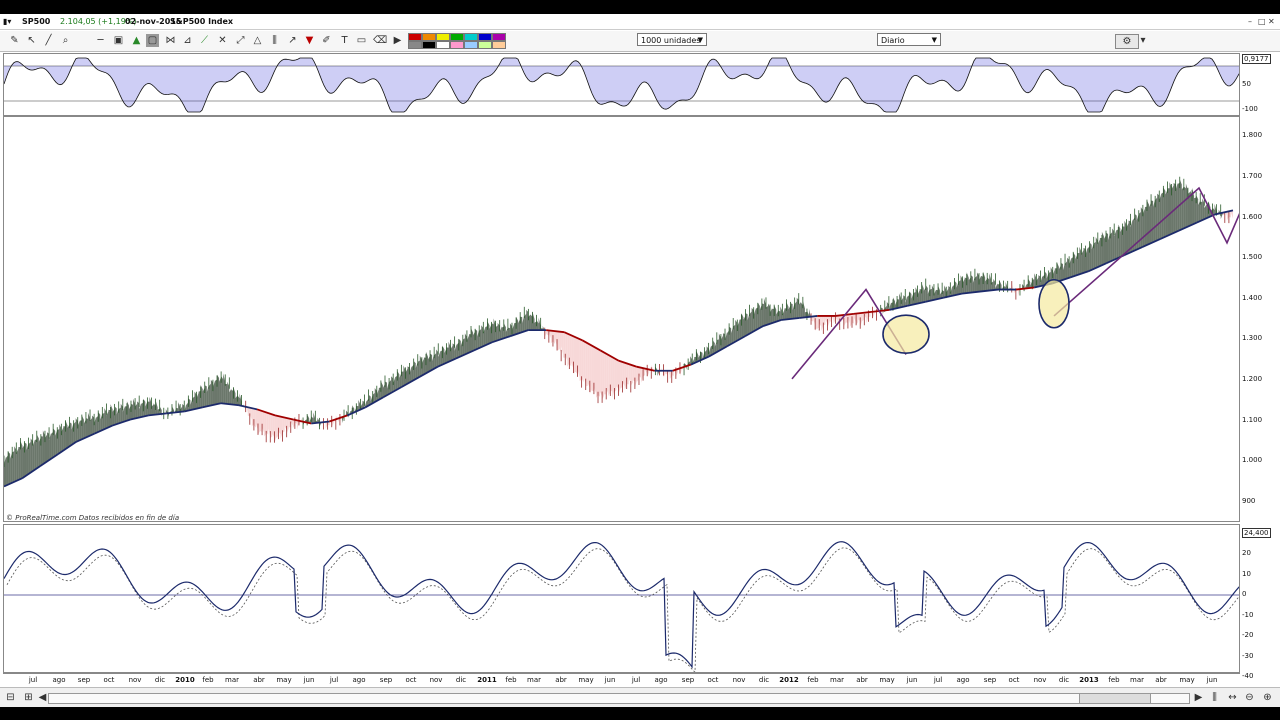  Describe the element at coordinates (1114, 680) in the screenshot. I see `month-label: feb` at that location.